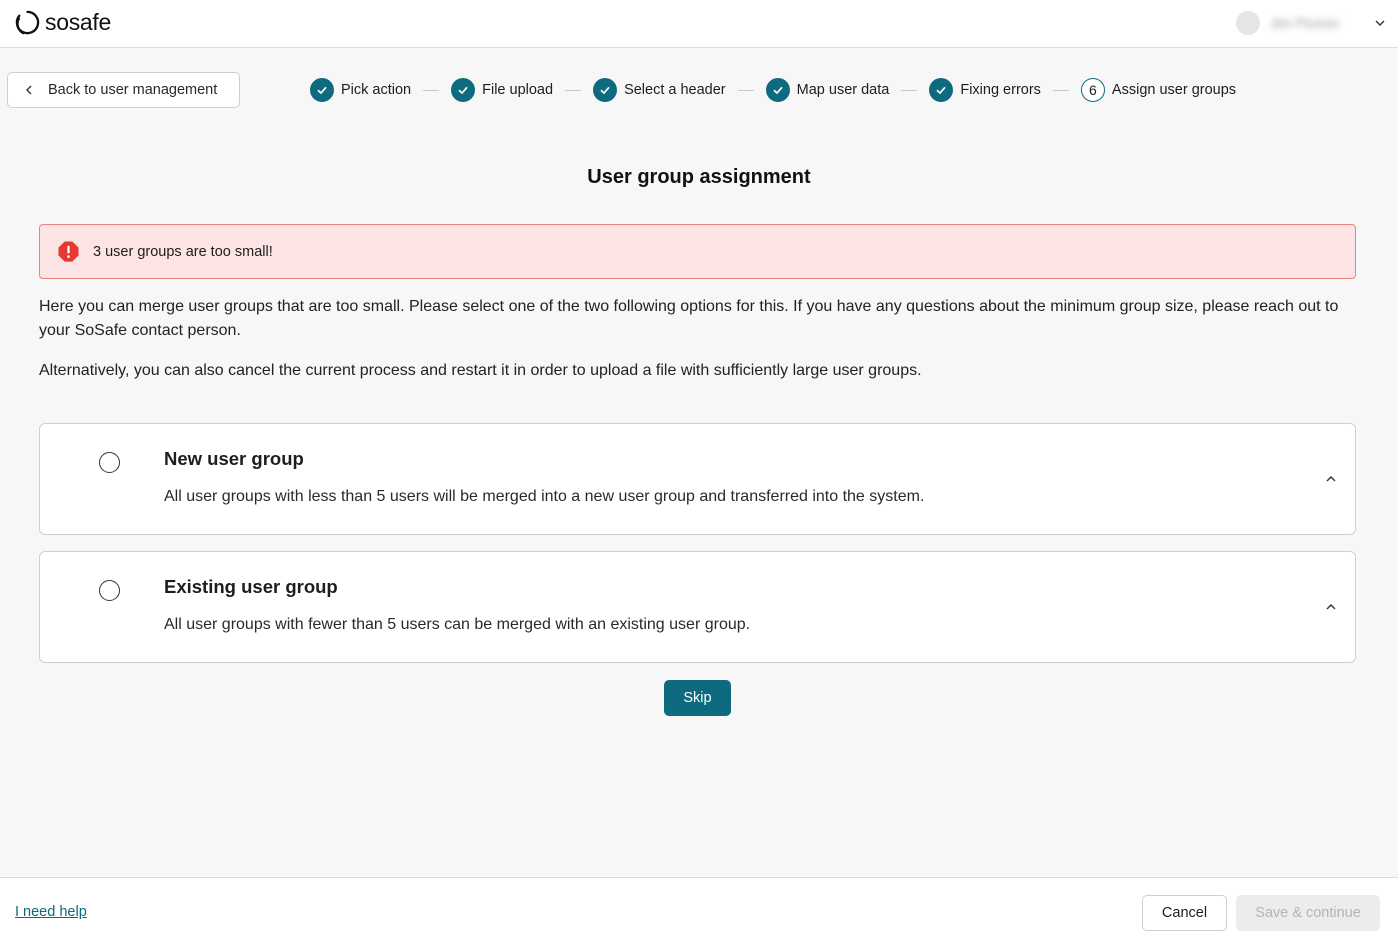 The width and height of the screenshot is (1398, 940). I want to click on help-link: I need help, so click(51, 912).